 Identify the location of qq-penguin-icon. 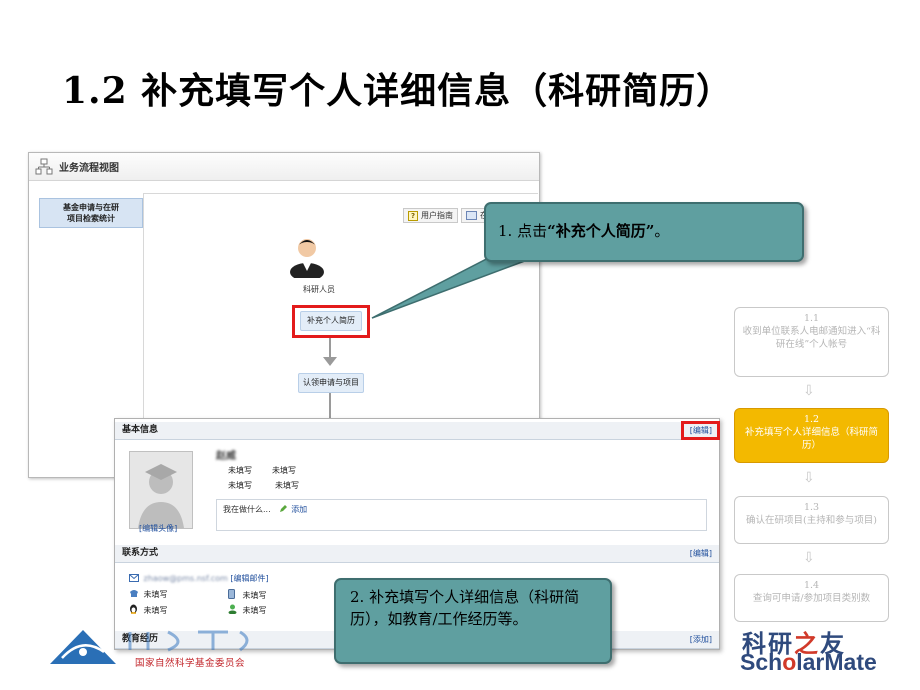
(133, 609).